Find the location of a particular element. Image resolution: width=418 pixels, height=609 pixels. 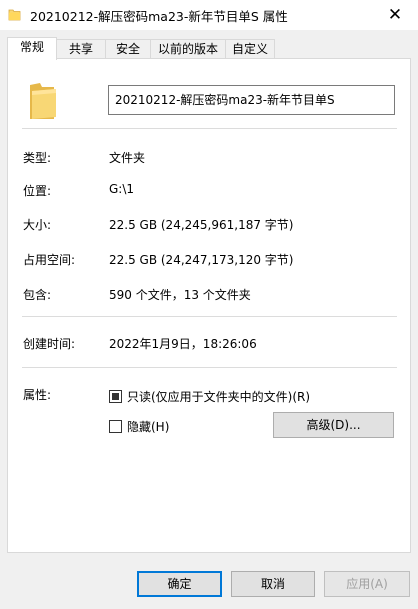

contains-value: 590 个文件，13 个文件夹 is located at coordinates (180, 295).